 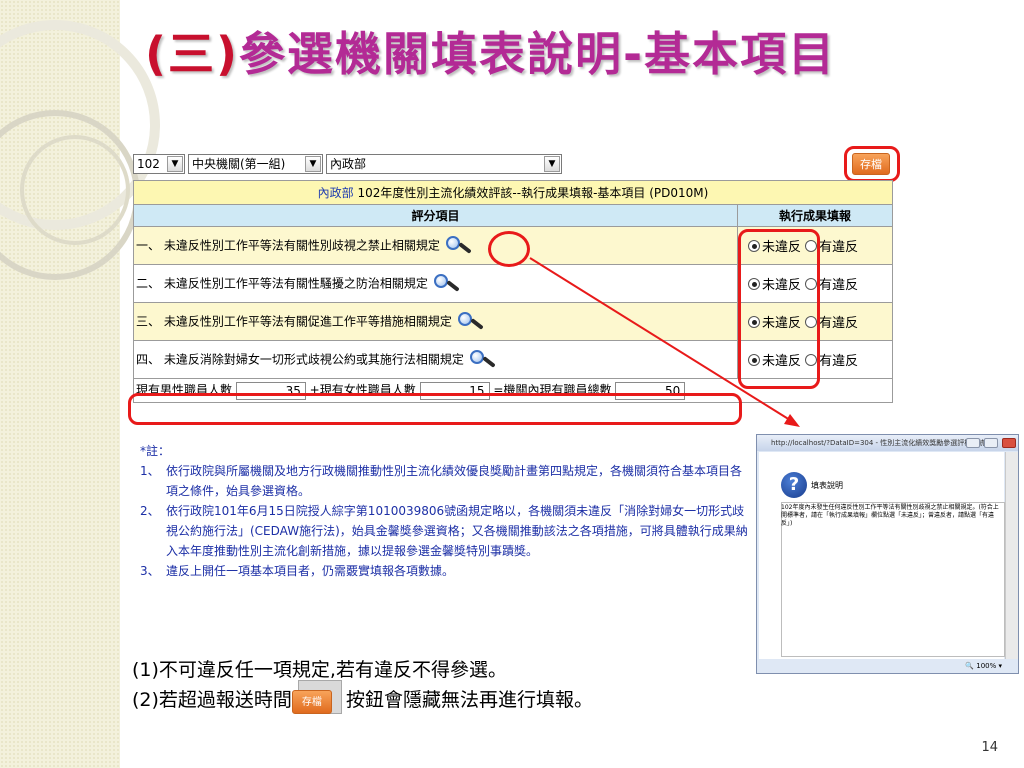 What do you see at coordinates (827, 485) in the screenshot?
I see `help-title: 填表說明` at bounding box center [827, 485].